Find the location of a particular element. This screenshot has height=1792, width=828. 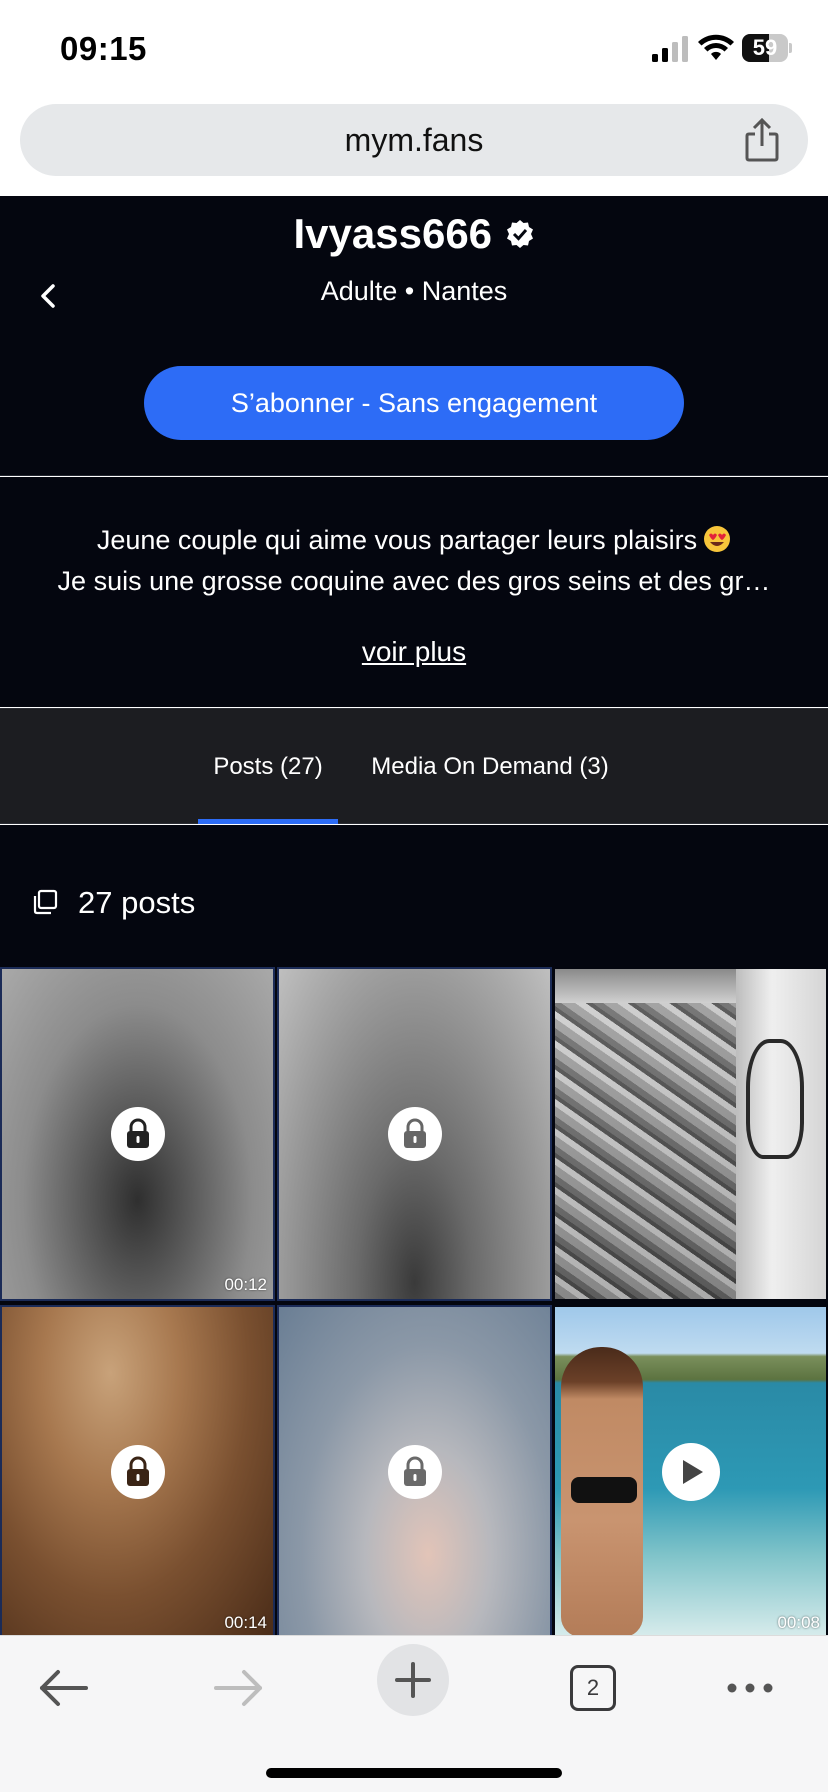

tabs-switcher-button: 2 is located at coordinates (592, 1688).